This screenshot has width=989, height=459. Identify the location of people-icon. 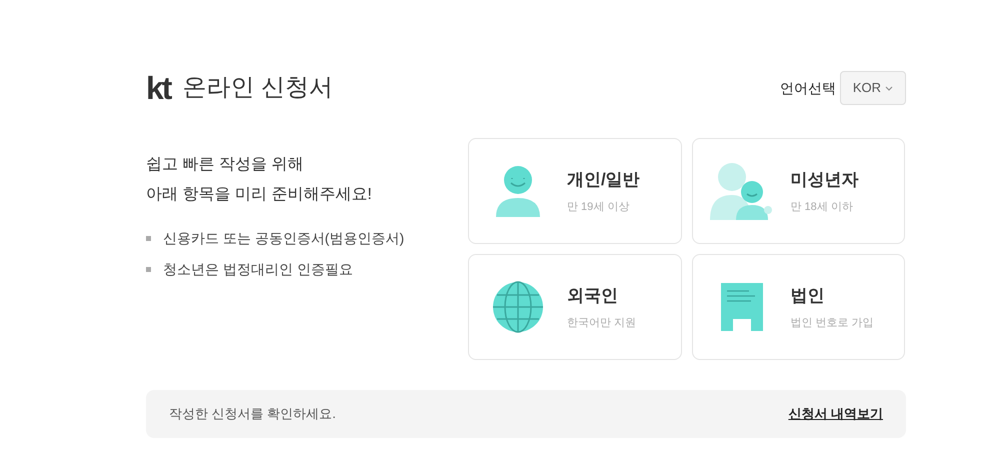
(742, 191).